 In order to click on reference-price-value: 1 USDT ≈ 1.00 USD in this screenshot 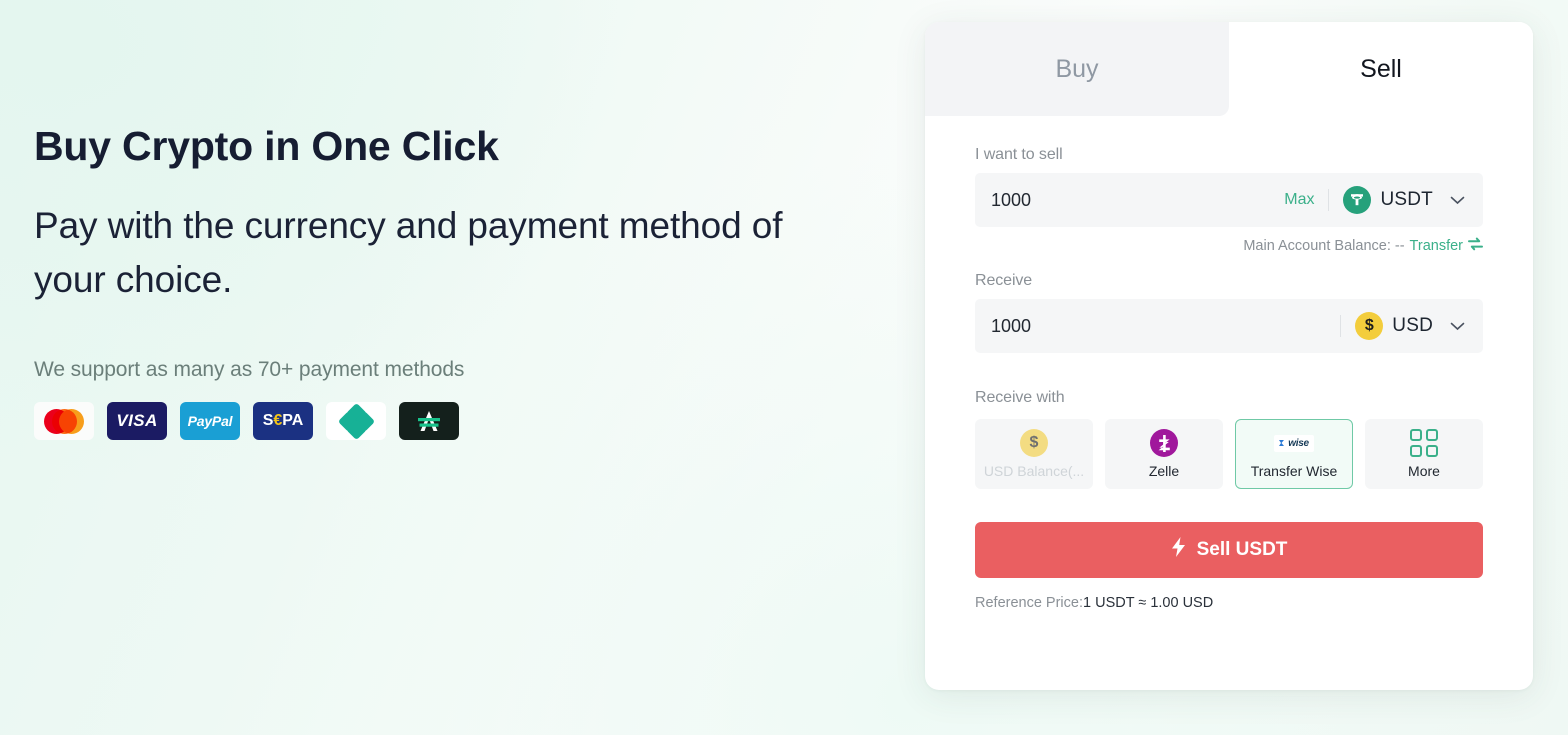, I will do `click(1148, 603)`.